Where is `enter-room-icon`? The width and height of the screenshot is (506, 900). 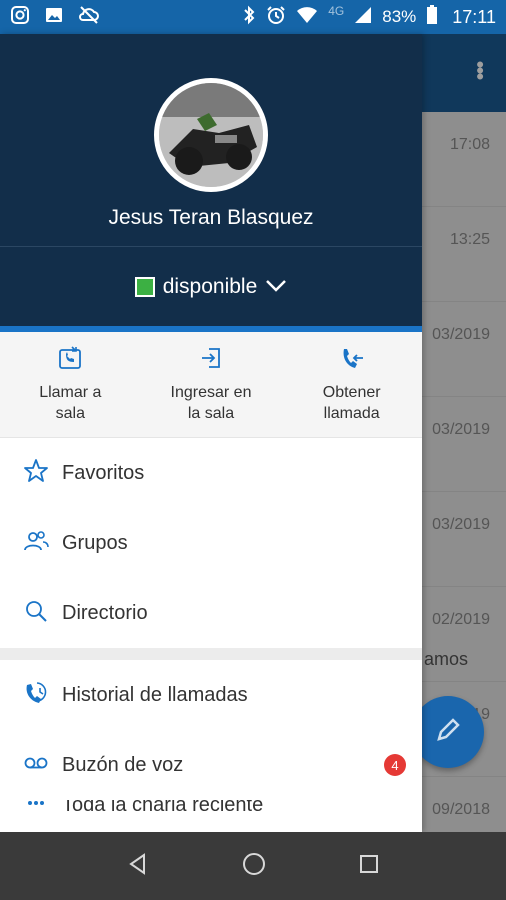 enter-room-icon is located at coordinates (211, 363).